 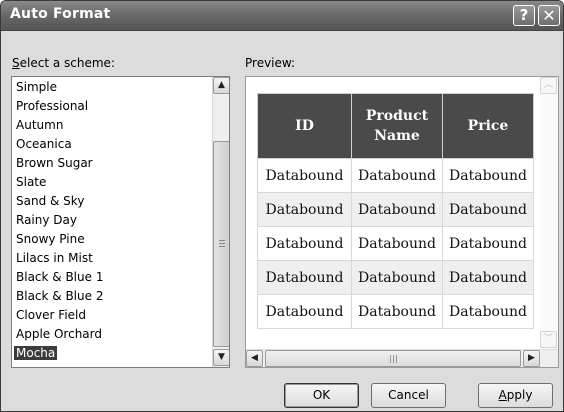 I want to click on scheme-list-item-label: Black & Blue 2, so click(x=60, y=296).